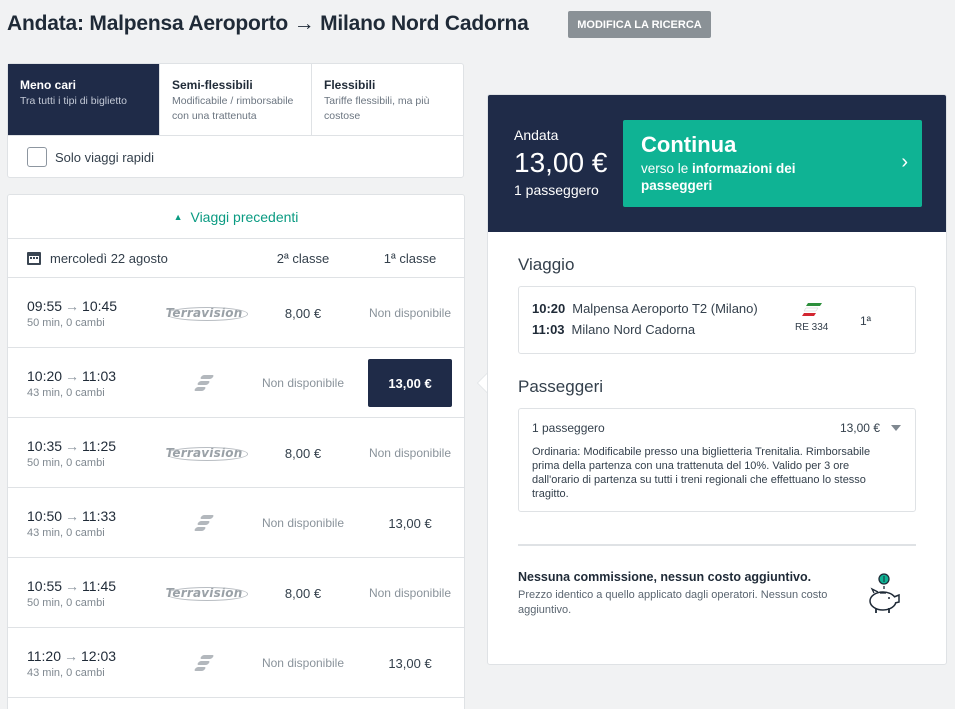 The height and width of the screenshot is (709, 955). What do you see at coordinates (639, 24) in the screenshot?
I see `modify-search-button: MODIFICA LA RICERCA` at bounding box center [639, 24].